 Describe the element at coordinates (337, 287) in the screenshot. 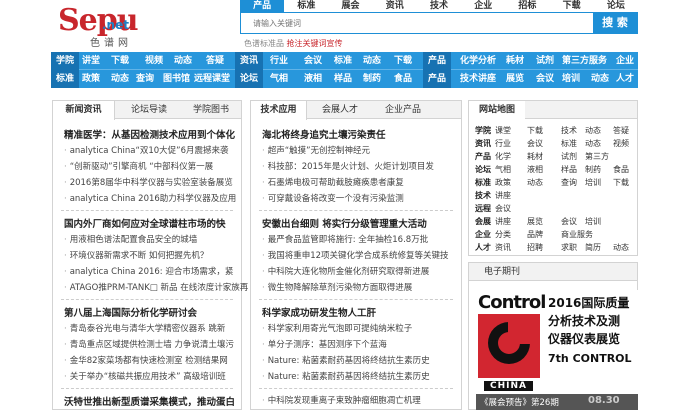

I see `news-list-item: 微生物降解除草剂污染物方面取得进展` at that location.